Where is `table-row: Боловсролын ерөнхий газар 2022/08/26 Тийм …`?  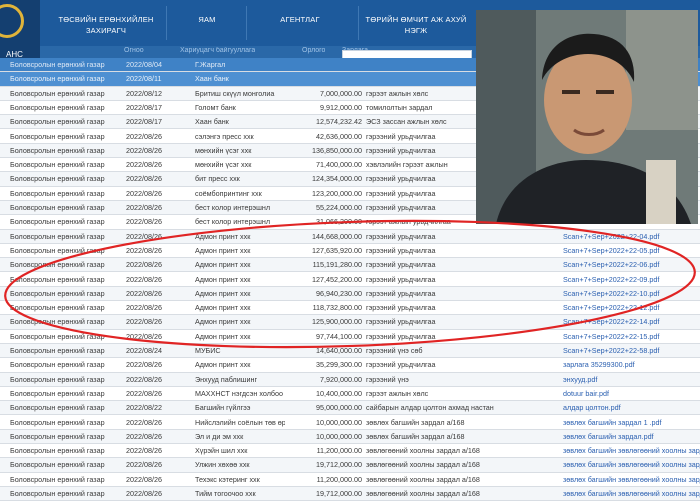 table-row: Боловсролын ерөнхий газар 2022/08/26 Тийм … is located at coordinates (350, 494).